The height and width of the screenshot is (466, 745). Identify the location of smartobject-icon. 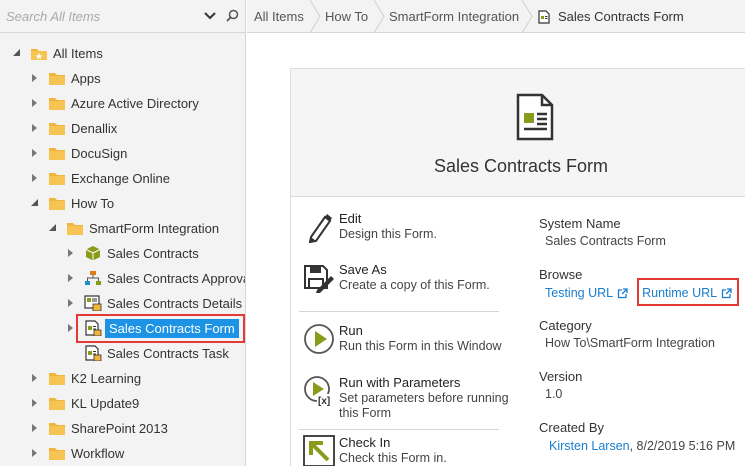
(93, 253).